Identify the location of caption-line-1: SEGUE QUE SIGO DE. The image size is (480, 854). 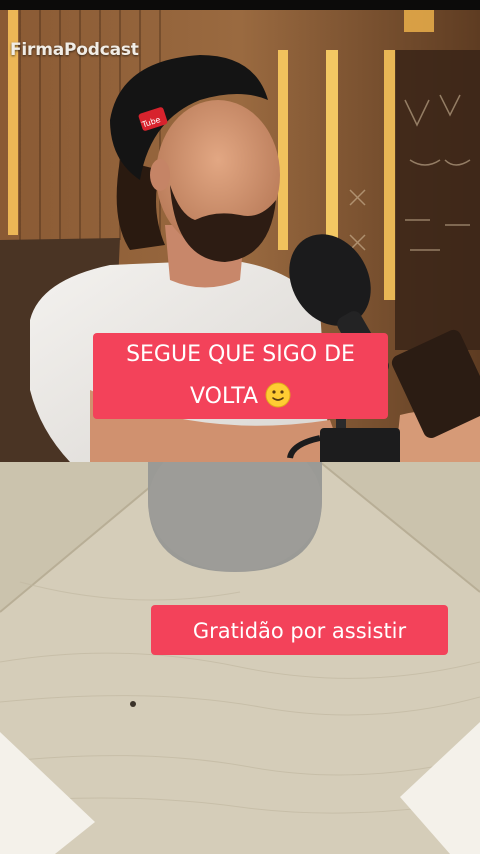
(240, 354).